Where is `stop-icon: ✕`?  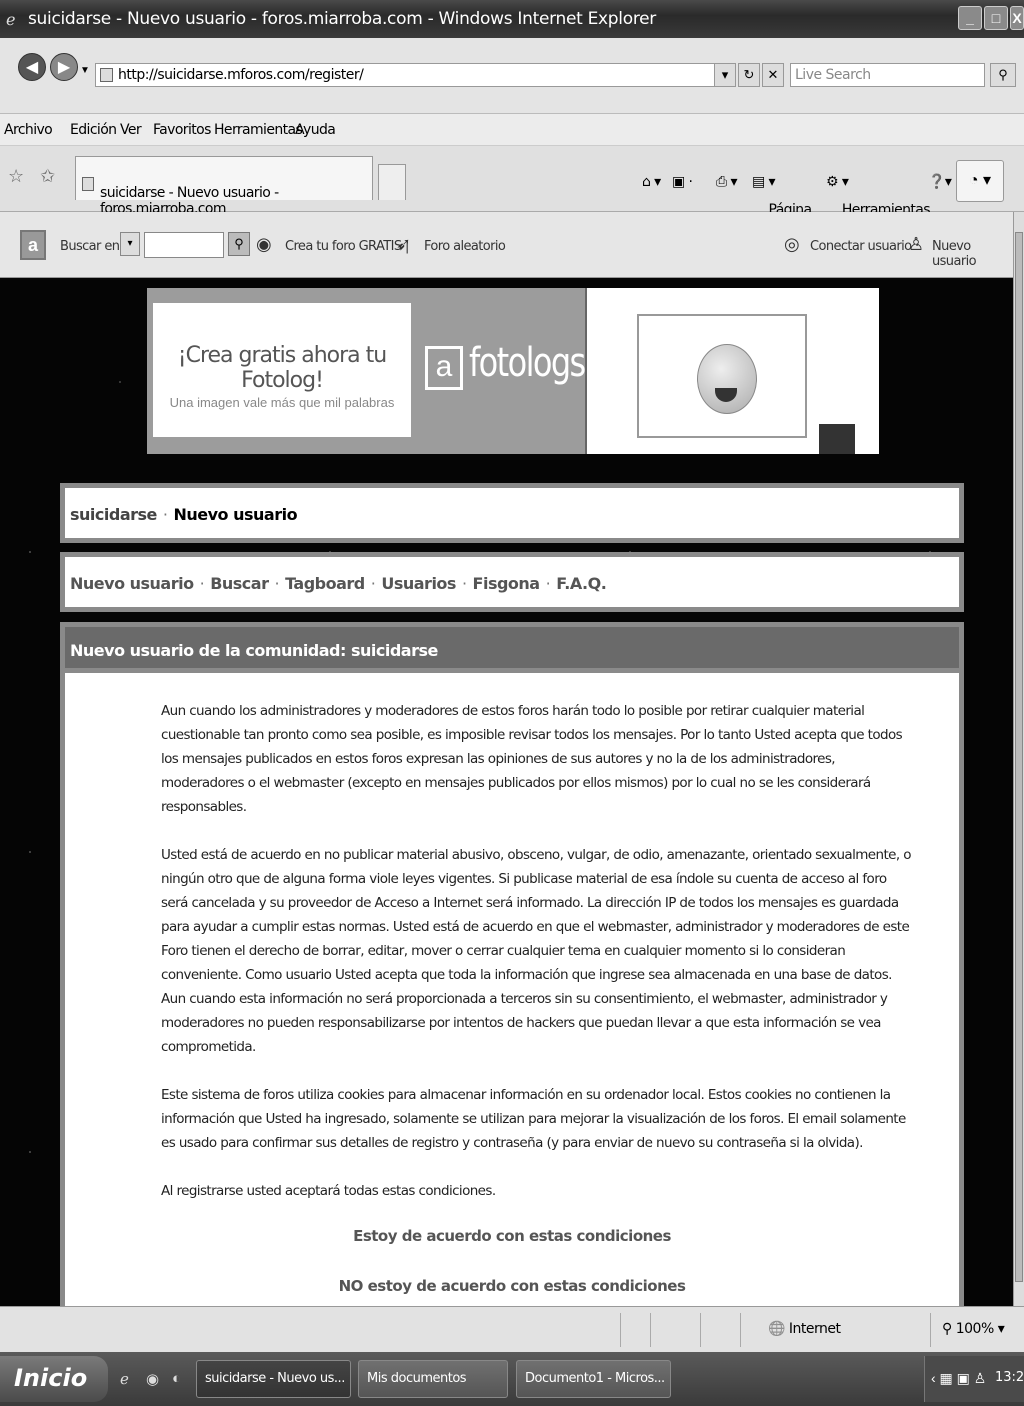 stop-icon: ✕ is located at coordinates (773, 75).